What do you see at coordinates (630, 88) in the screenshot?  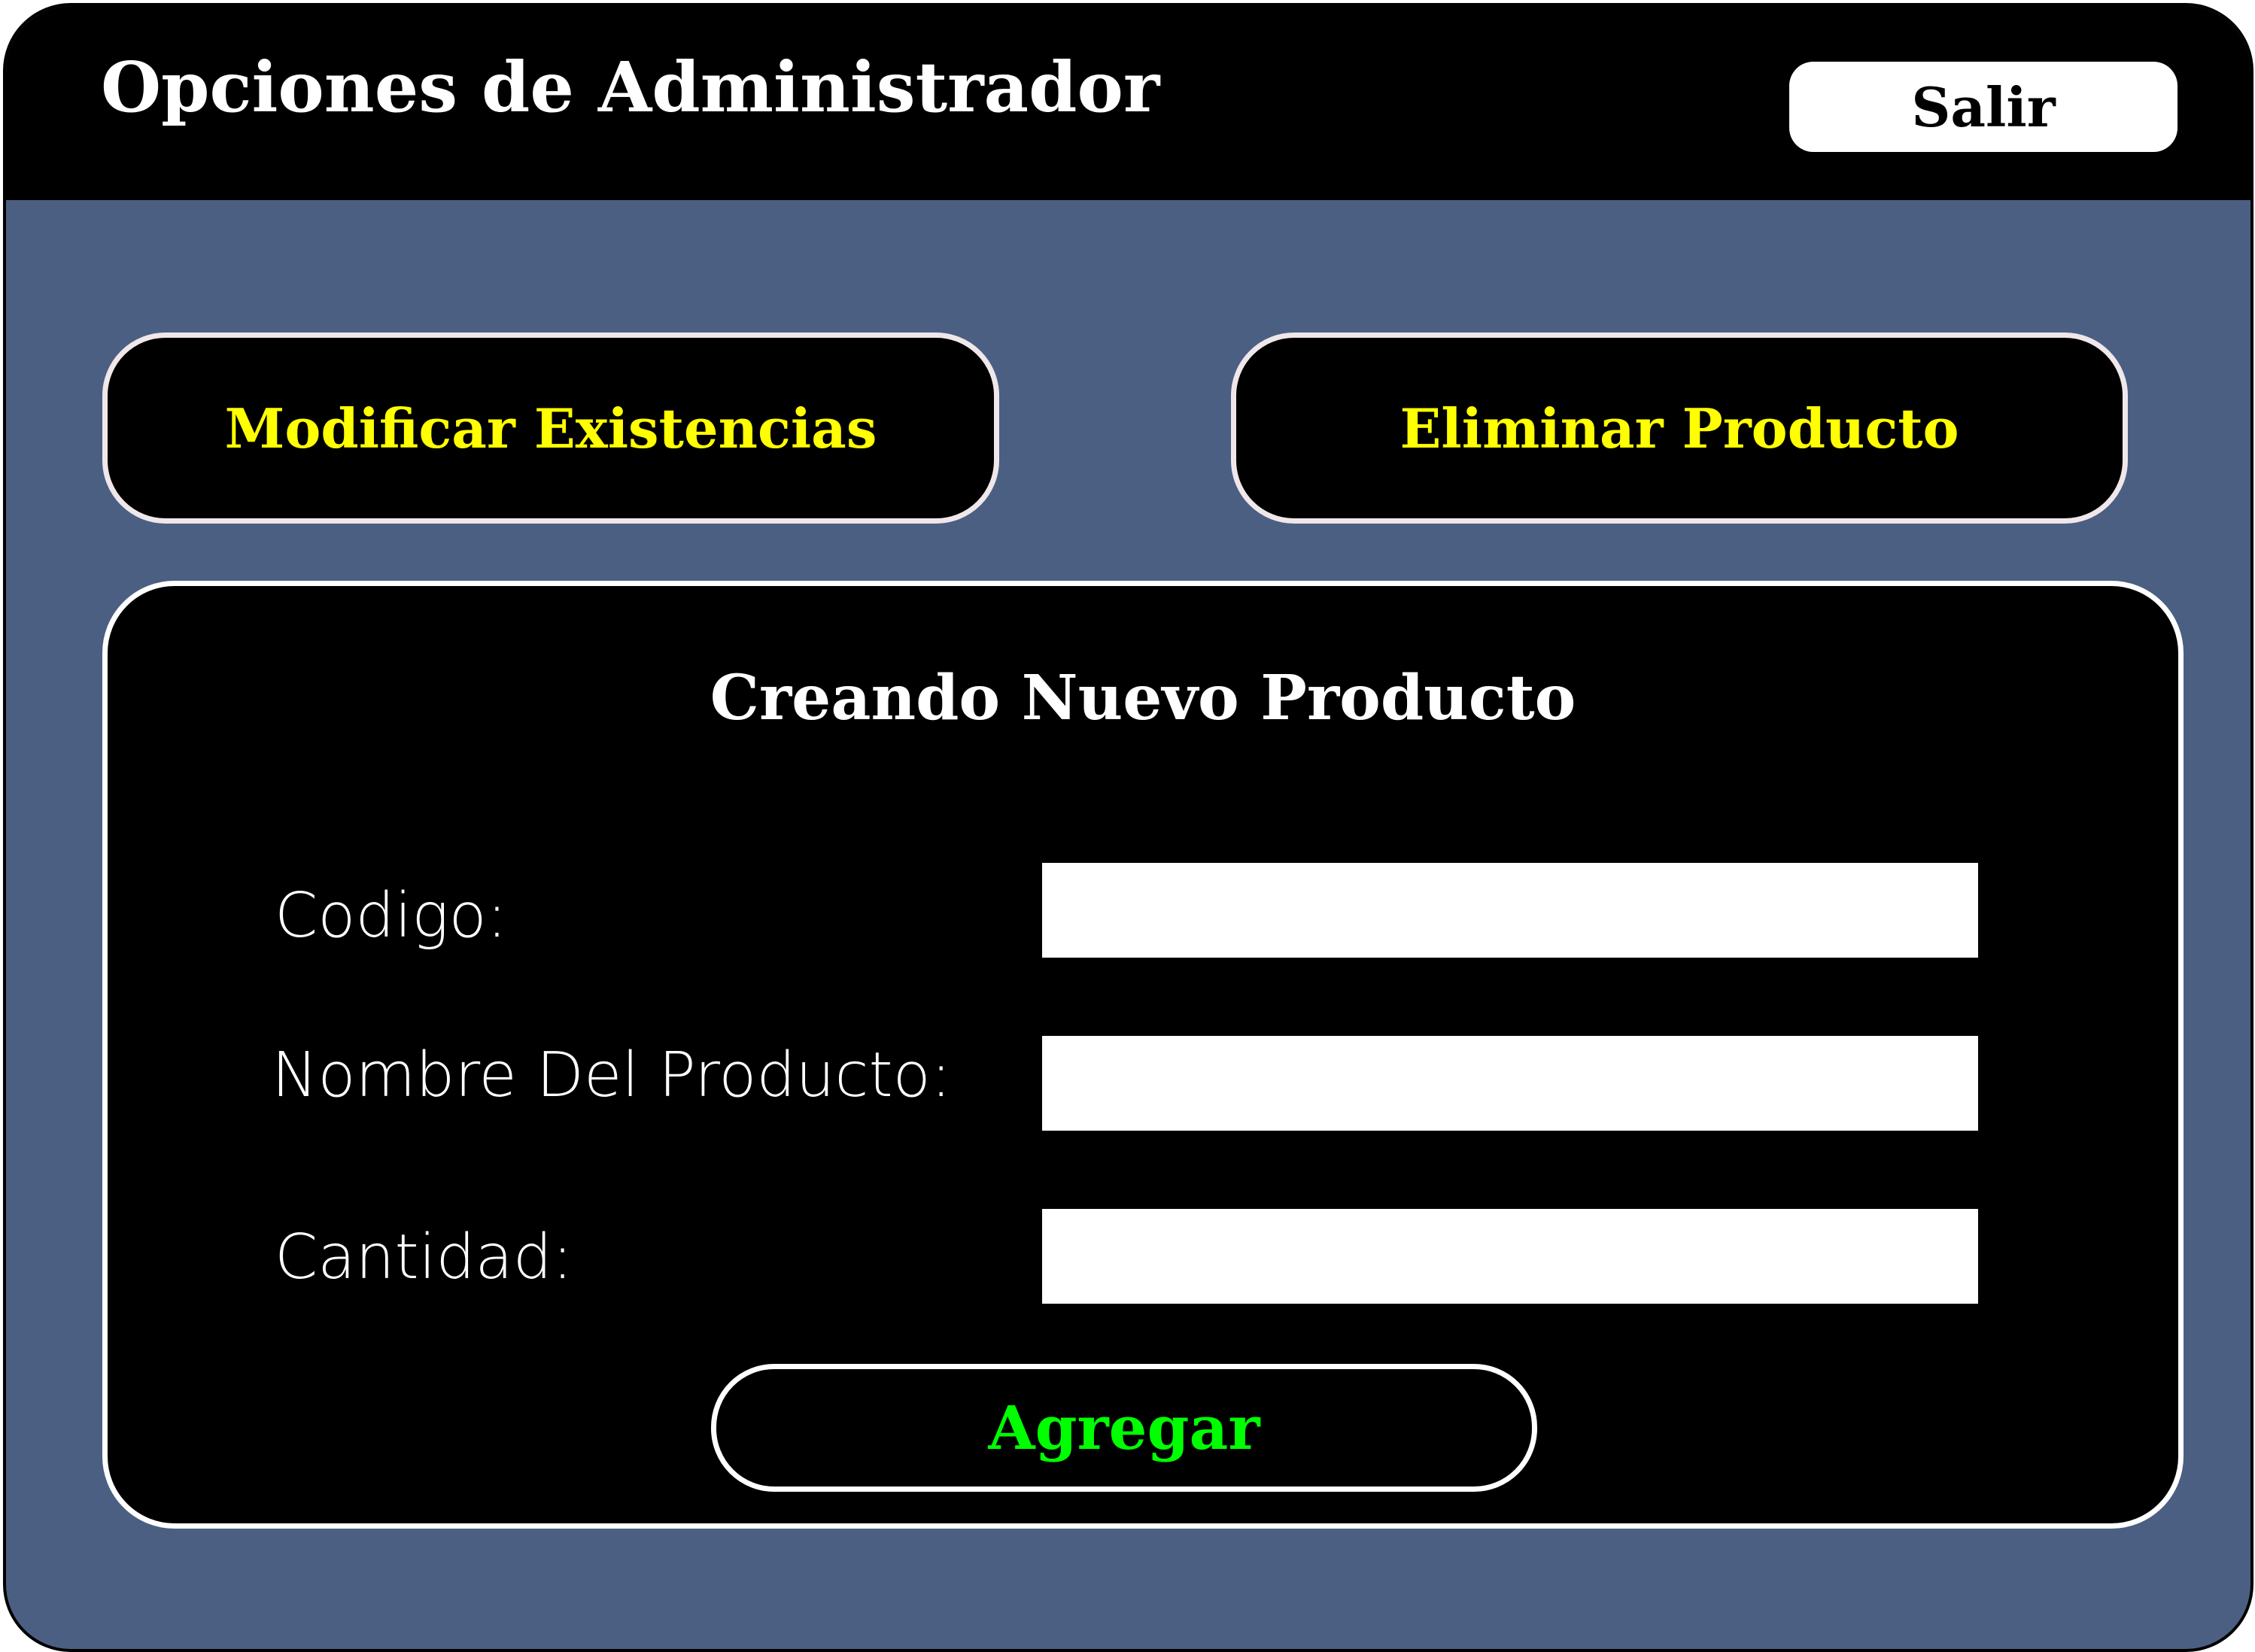 I see `page-title: Opciones de Administrador` at bounding box center [630, 88].